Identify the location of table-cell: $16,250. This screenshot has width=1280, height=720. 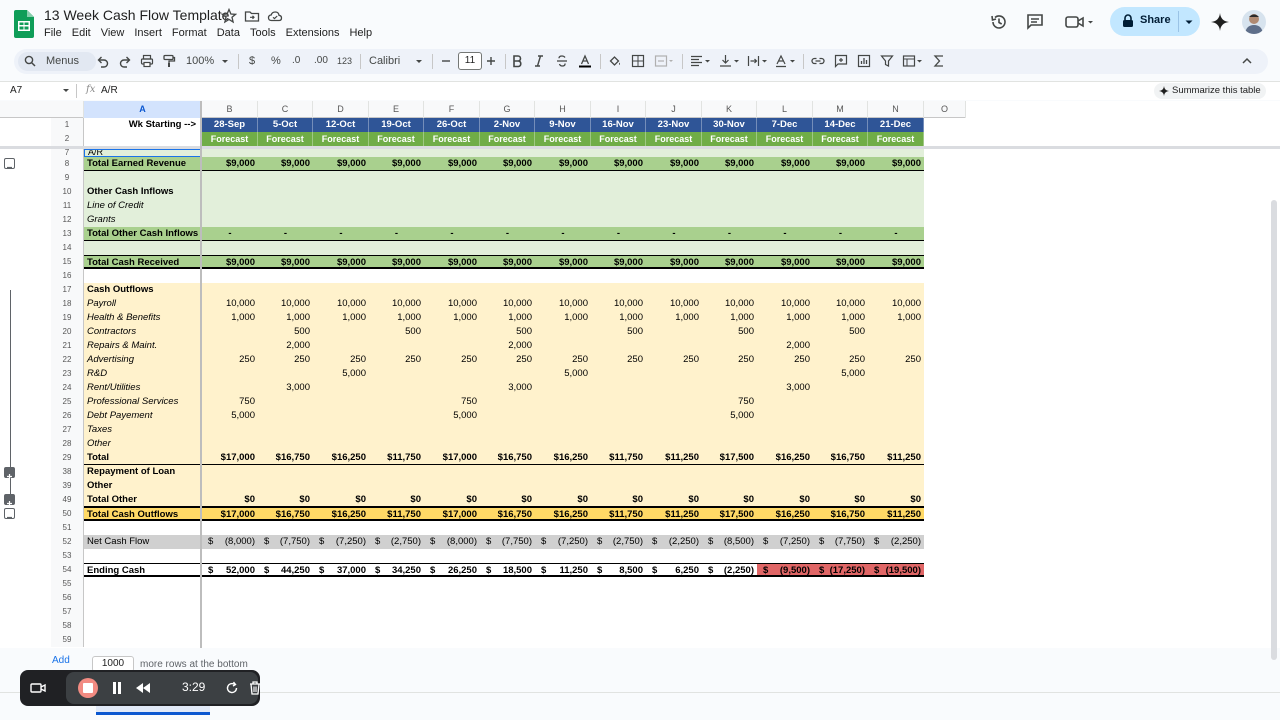
(341, 514).